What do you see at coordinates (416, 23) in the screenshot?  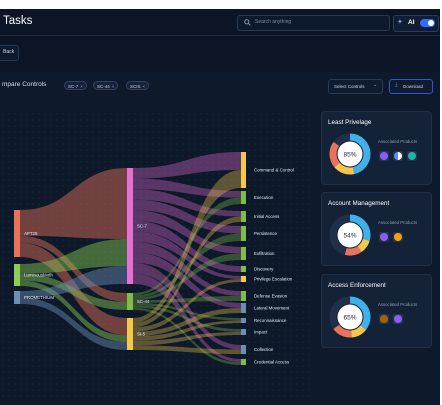 I see `ai-toggle-box: ✦ AI` at bounding box center [416, 23].